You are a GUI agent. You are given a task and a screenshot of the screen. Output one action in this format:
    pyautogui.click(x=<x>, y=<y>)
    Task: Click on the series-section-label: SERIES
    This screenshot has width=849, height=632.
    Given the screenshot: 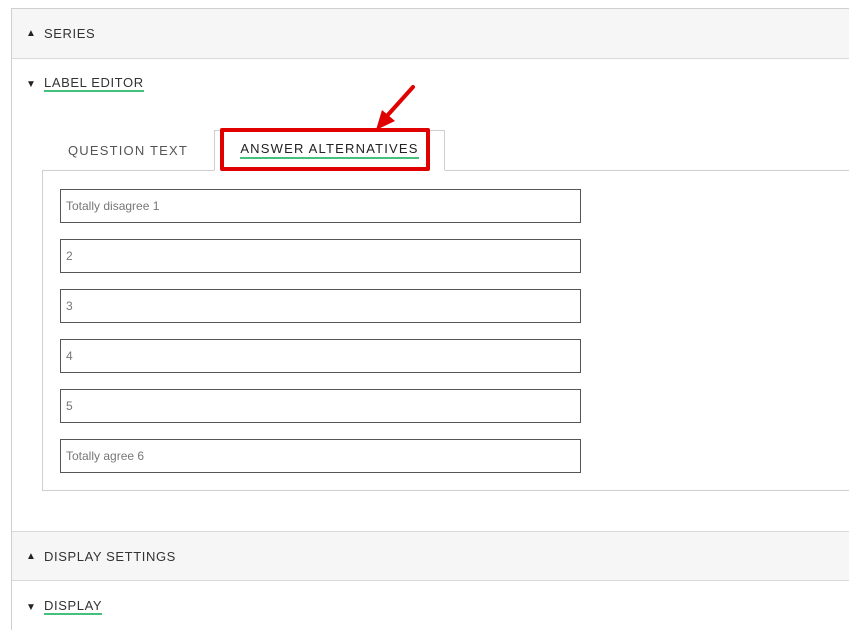 What is the action you would take?
    pyautogui.click(x=70, y=33)
    